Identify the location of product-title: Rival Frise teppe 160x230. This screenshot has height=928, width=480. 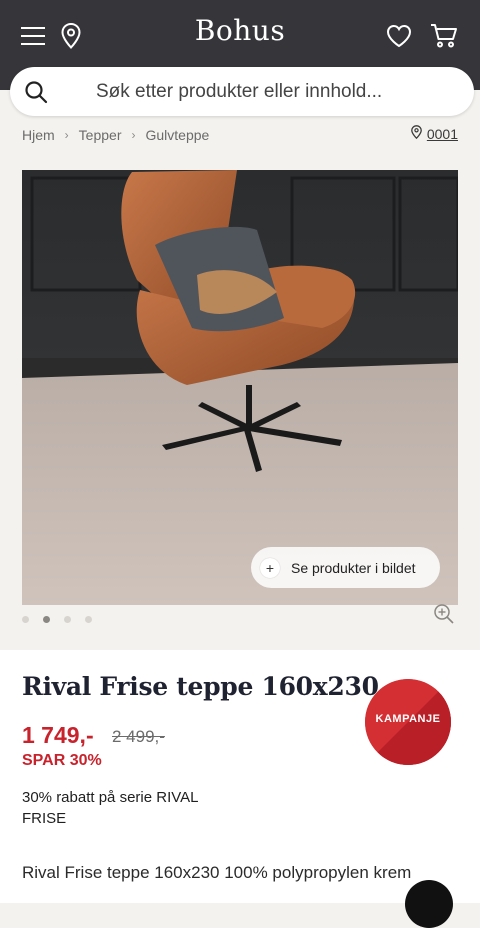
(200, 686).